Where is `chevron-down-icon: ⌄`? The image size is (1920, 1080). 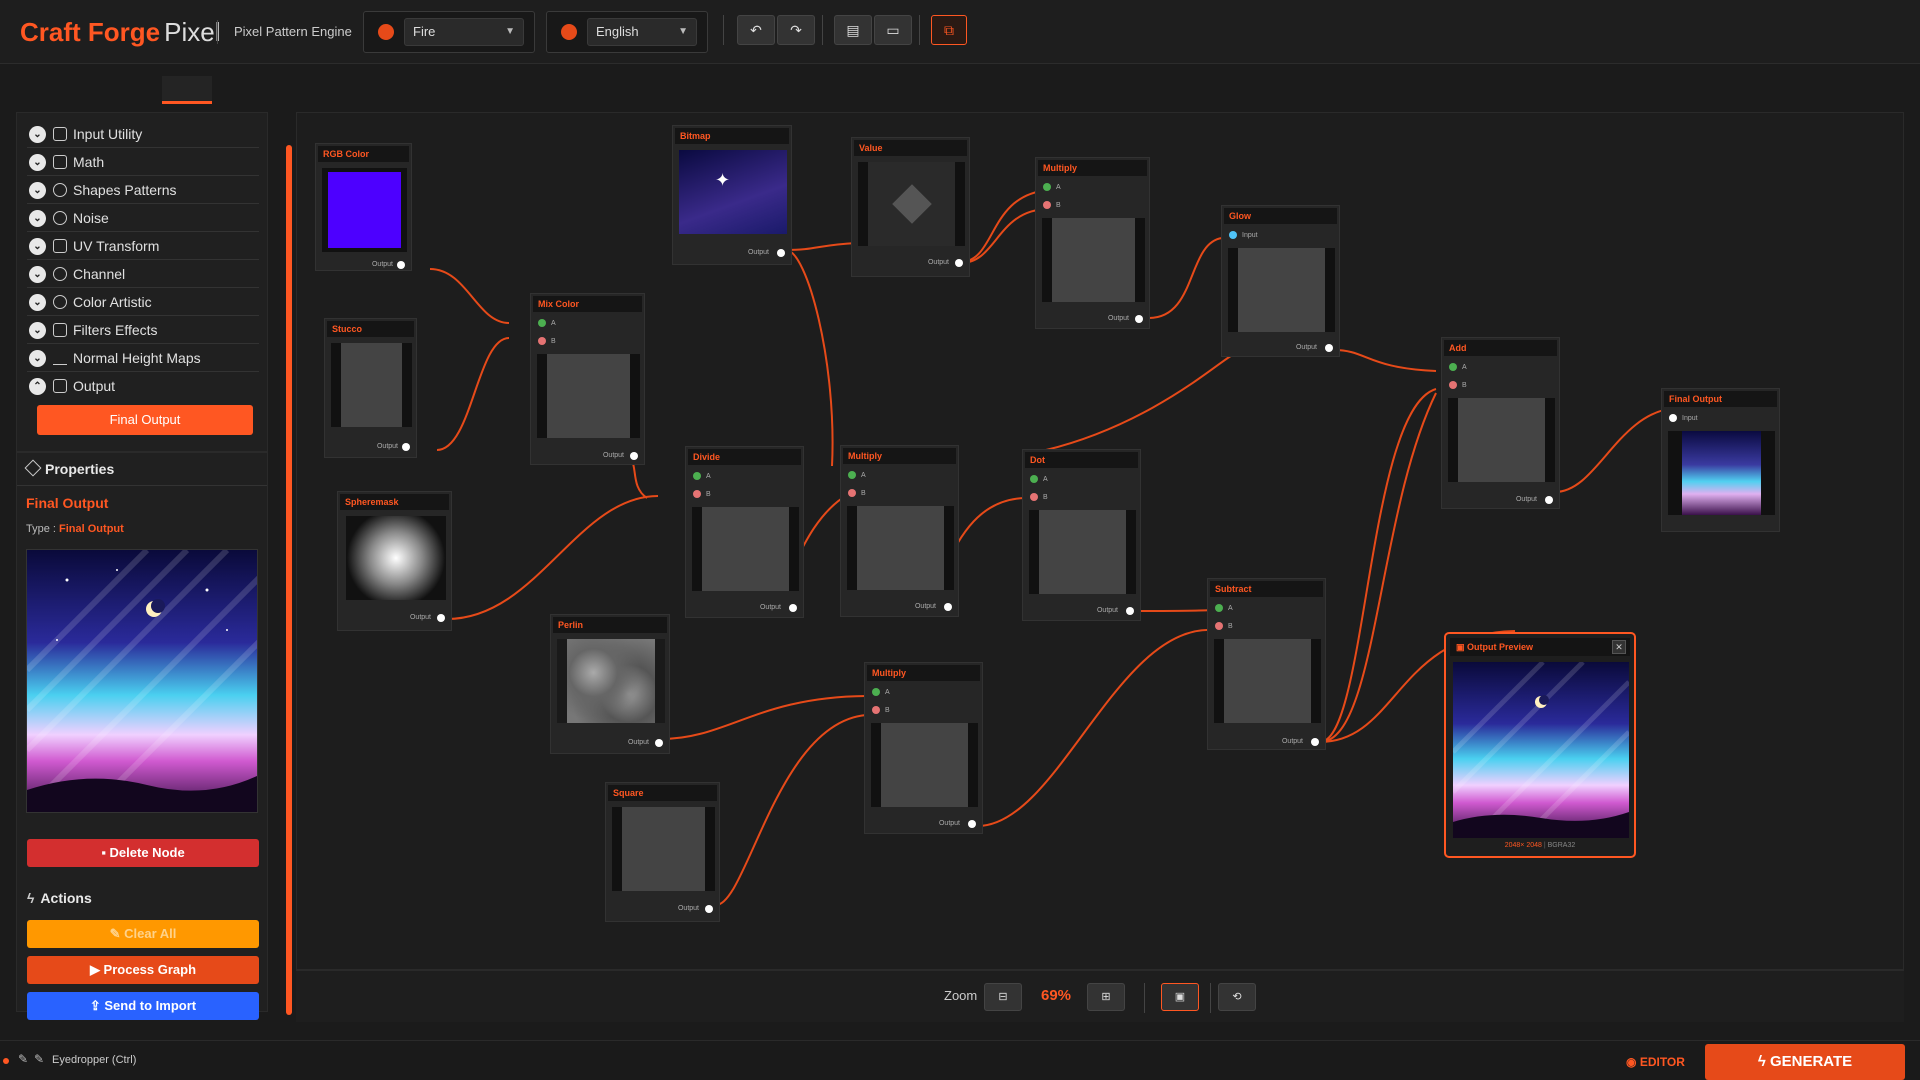 chevron-down-icon: ⌄ is located at coordinates (37, 274).